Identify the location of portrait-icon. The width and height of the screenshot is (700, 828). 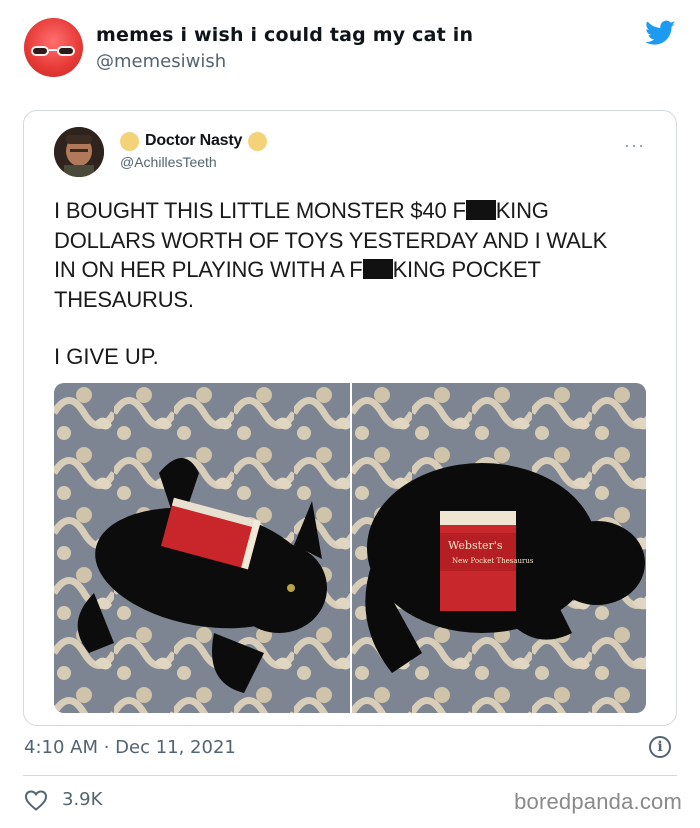
(79, 152).